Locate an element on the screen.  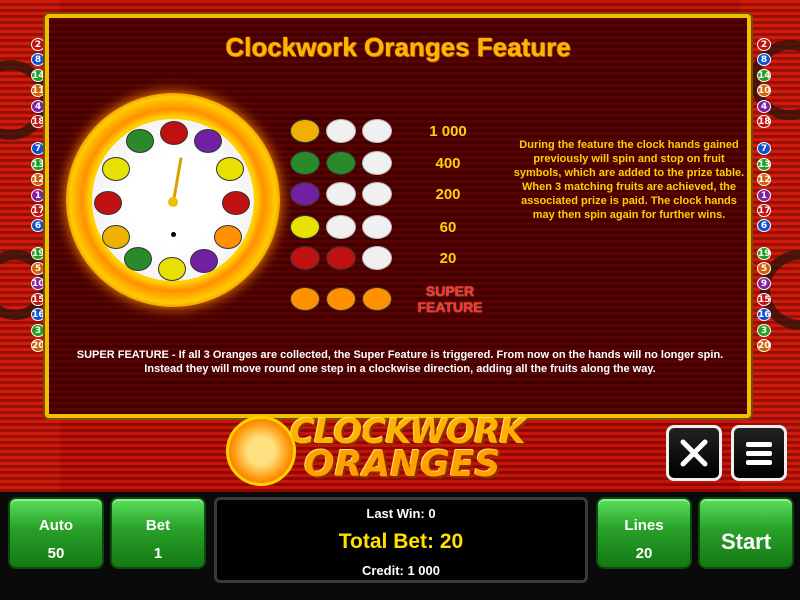
logo-clock-icon is located at coordinates (261, 451).